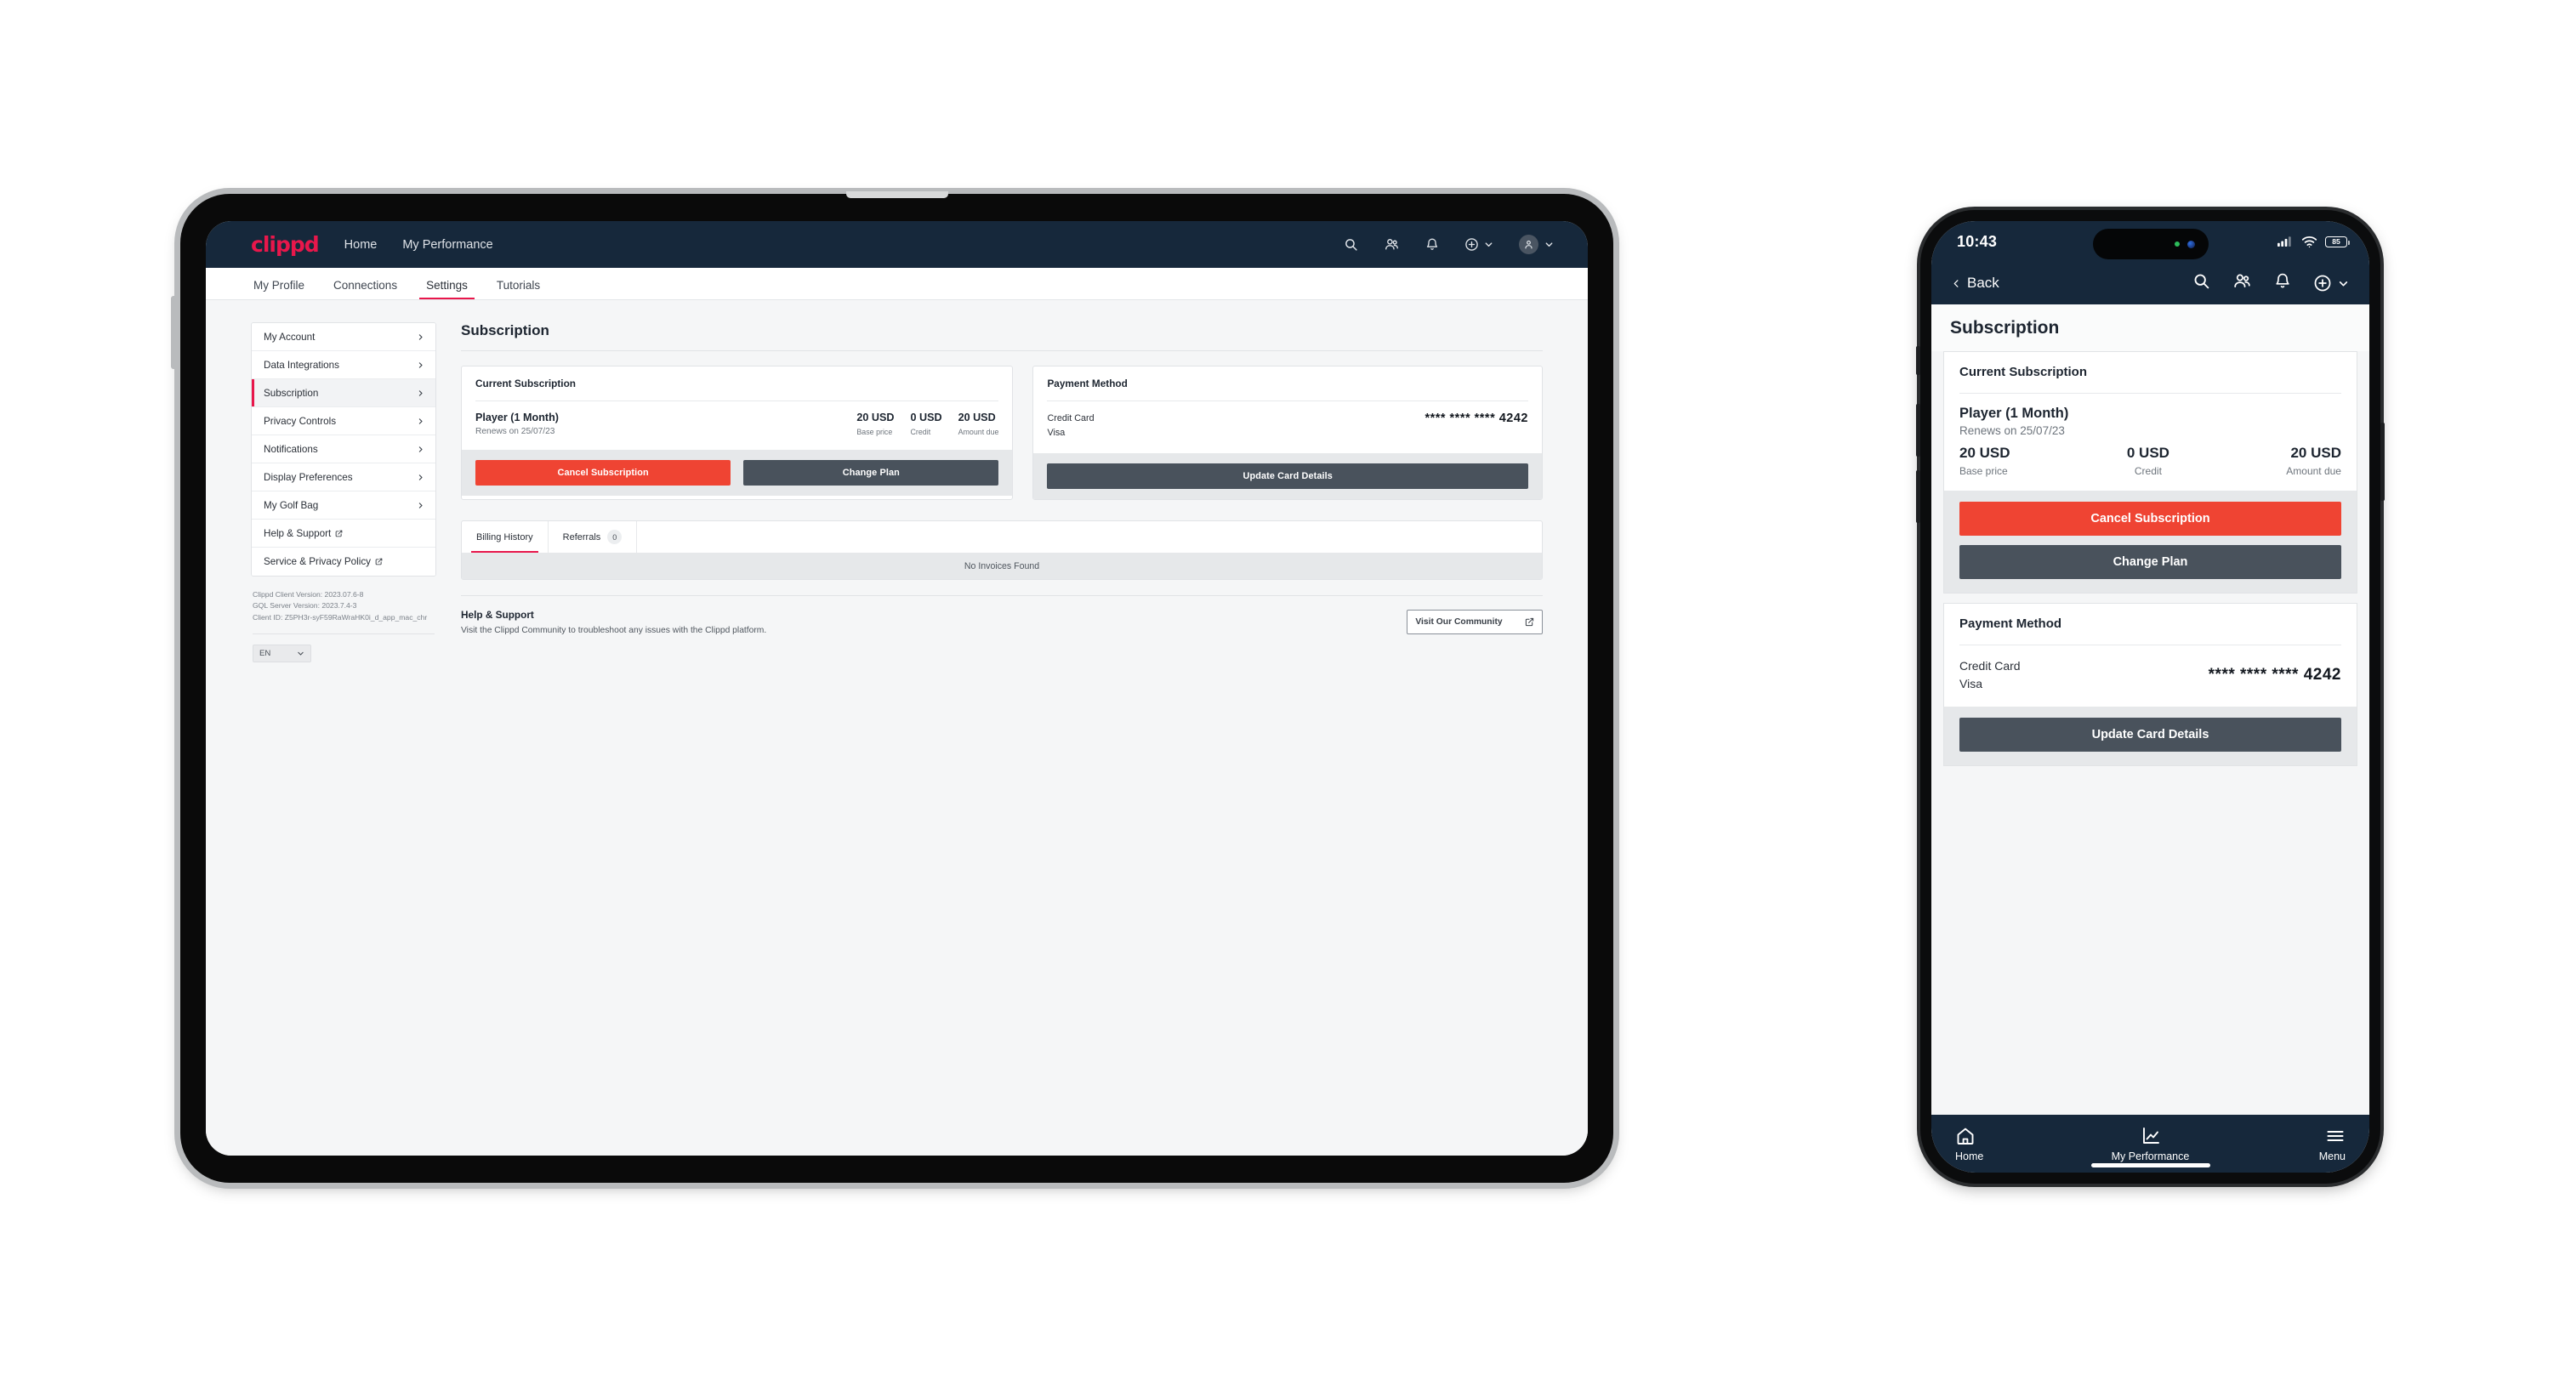  I want to click on sidebar-item-display-preferences: Display Preferences, so click(343, 477).